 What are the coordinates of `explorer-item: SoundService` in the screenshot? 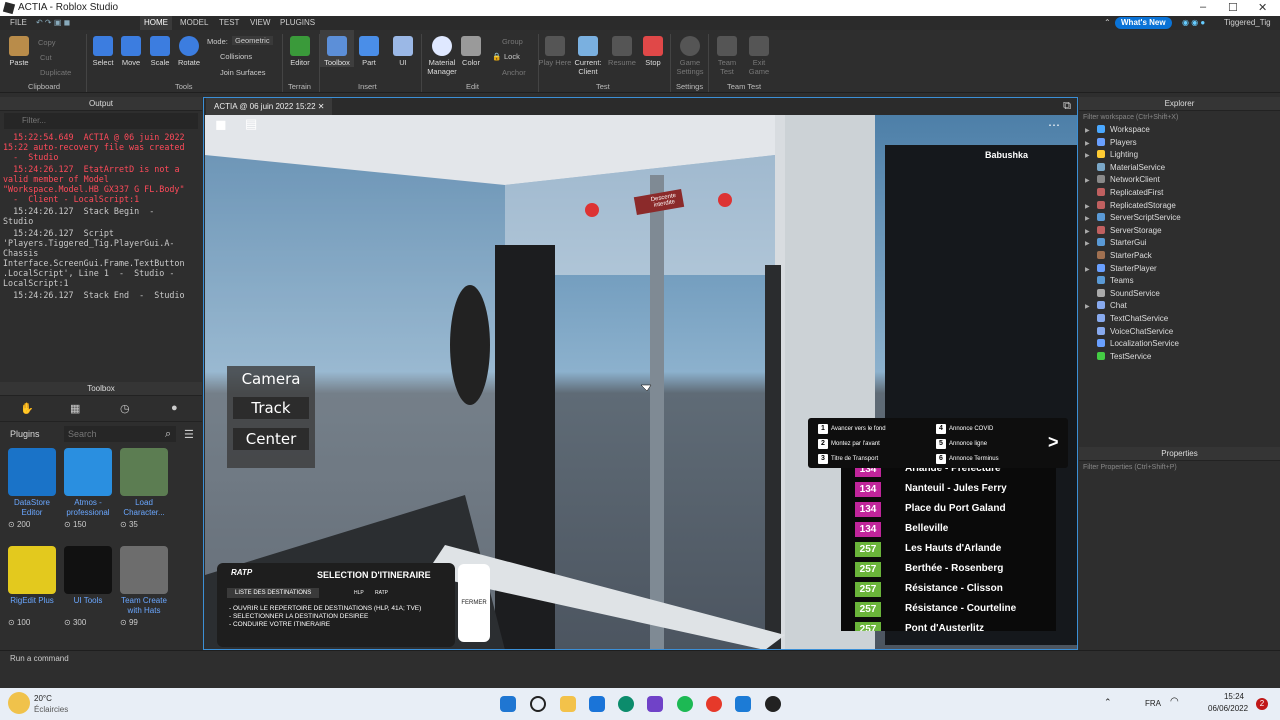 It's located at (1128, 294).